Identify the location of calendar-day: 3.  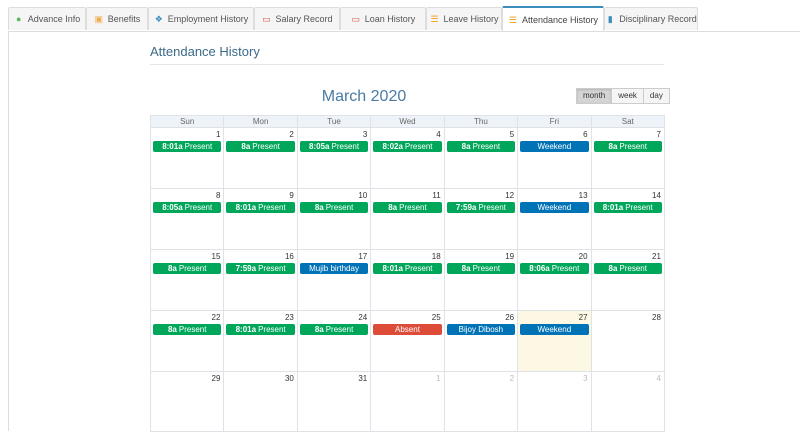
(555, 402).